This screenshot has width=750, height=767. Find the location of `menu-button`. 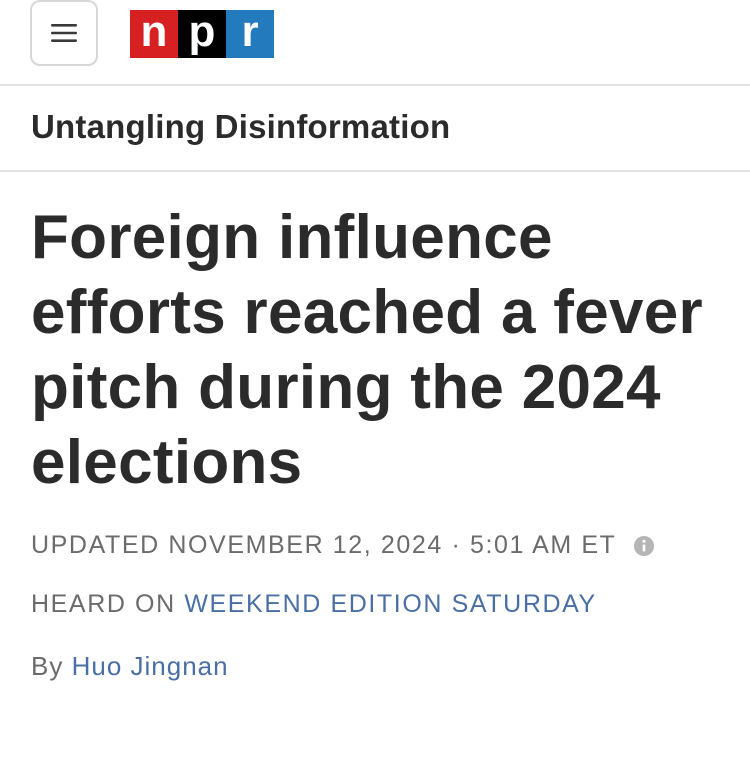

menu-button is located at coordinates (64, 33).